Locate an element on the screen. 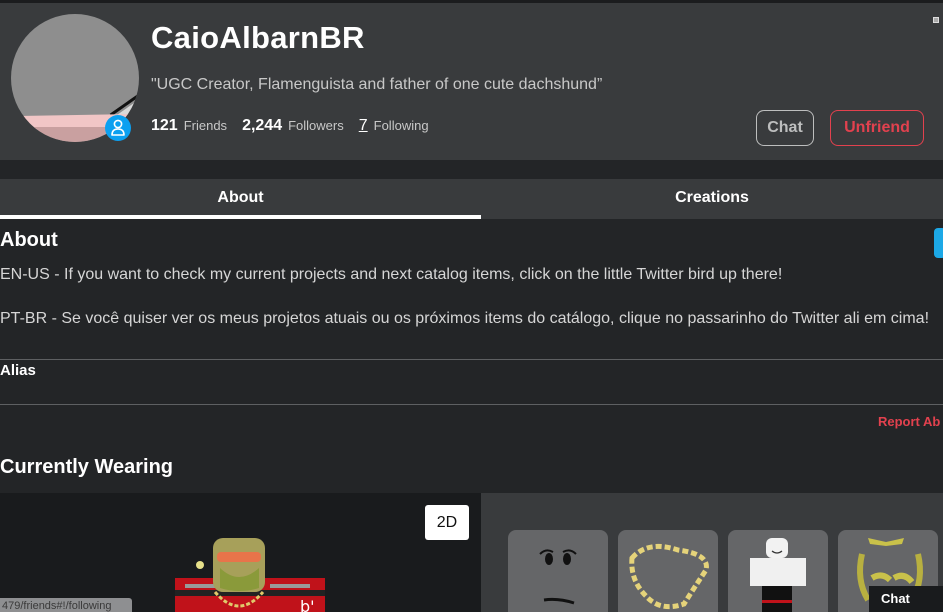 This screenshot has width=943, height=612. chat-dock-button: Chat is located at coordinates (906, 599).